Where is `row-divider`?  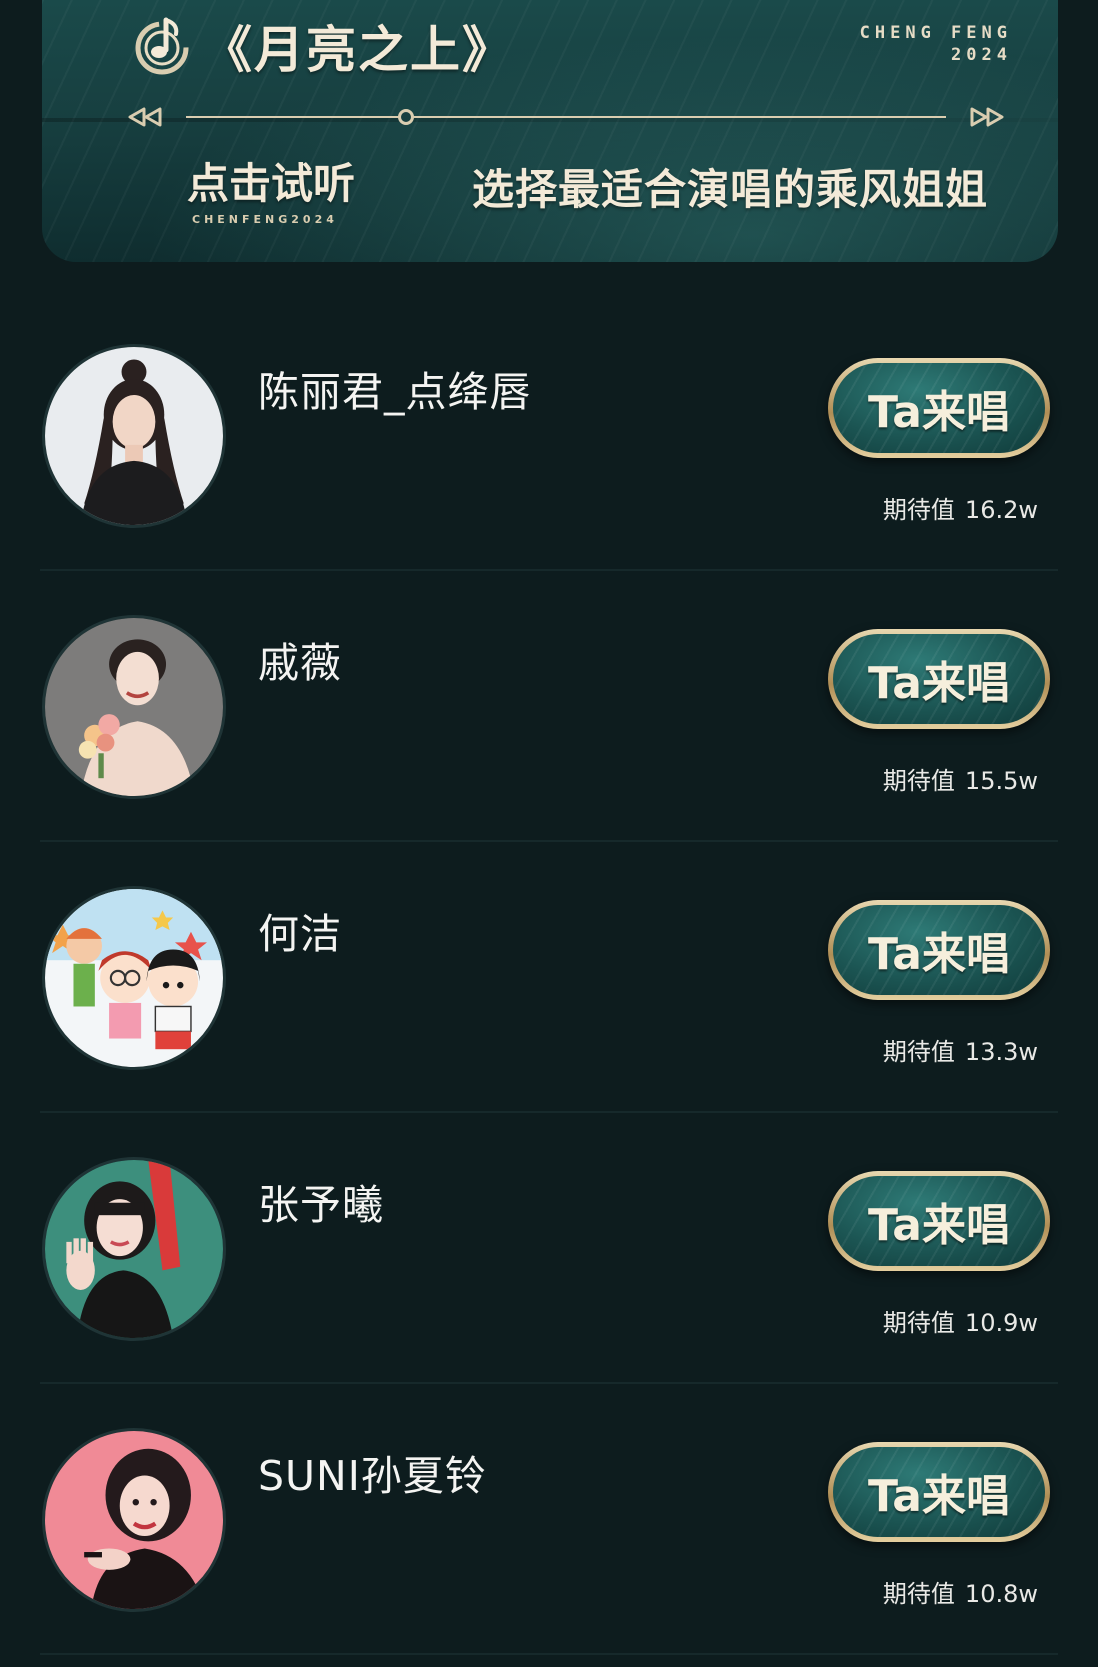 row-divider is located at coordinates (549, 1654).